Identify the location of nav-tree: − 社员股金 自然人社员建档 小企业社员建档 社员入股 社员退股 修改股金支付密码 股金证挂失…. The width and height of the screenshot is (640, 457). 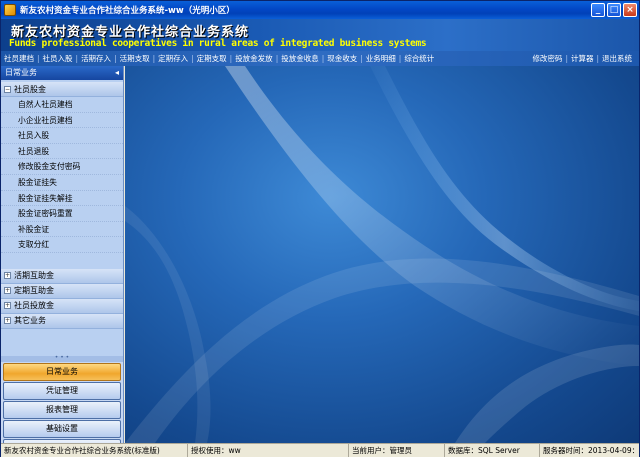
(62, 218).